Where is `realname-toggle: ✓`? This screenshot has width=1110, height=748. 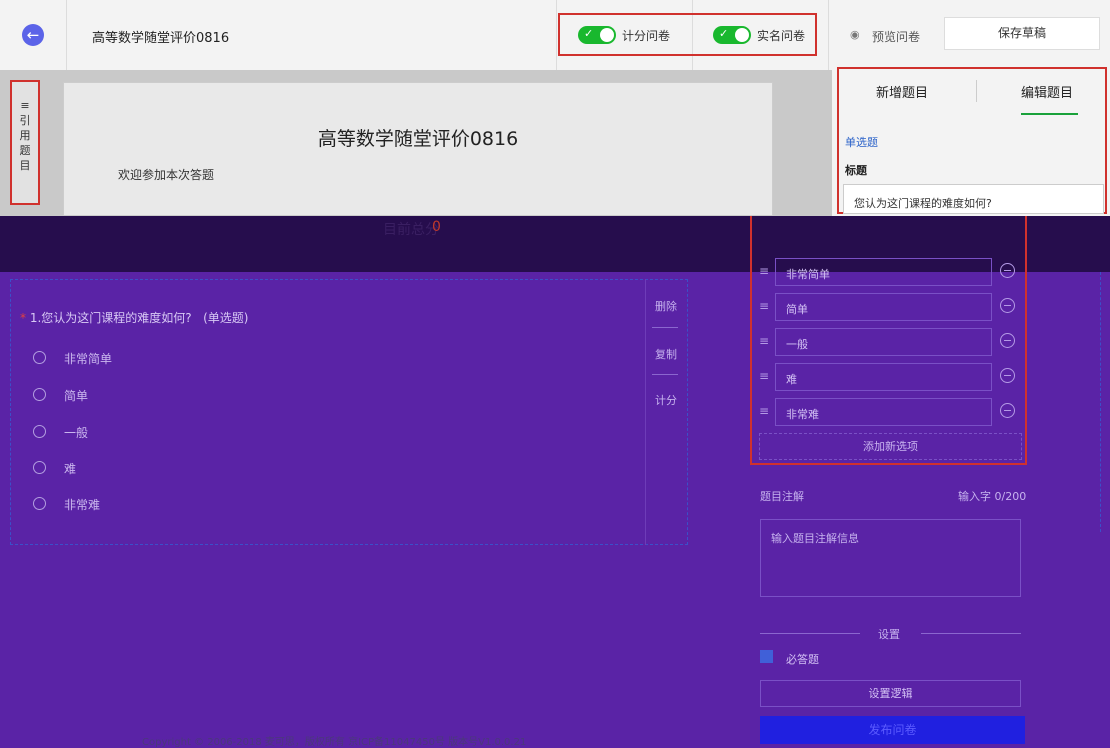
realname-toggle: ✓ is located at coordinates (732, 35).